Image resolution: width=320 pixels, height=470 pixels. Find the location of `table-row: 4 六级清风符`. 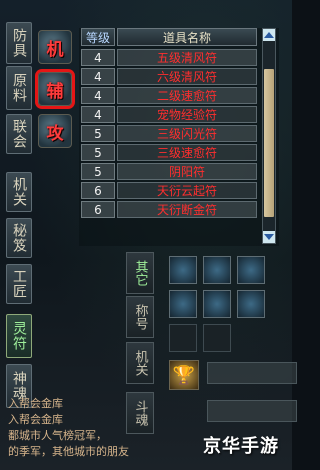

table-row: 4 六级清风符 is located at coordinates (169, 77).